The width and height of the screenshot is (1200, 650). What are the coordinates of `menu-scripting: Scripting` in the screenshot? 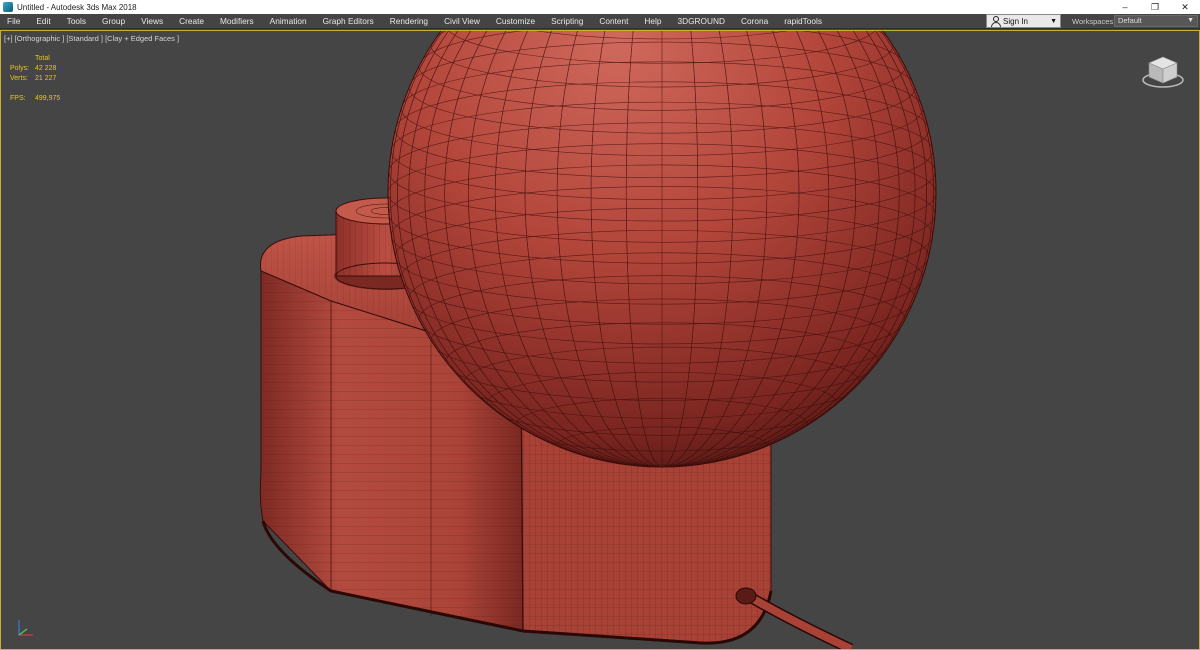 It's located at (567, 21).